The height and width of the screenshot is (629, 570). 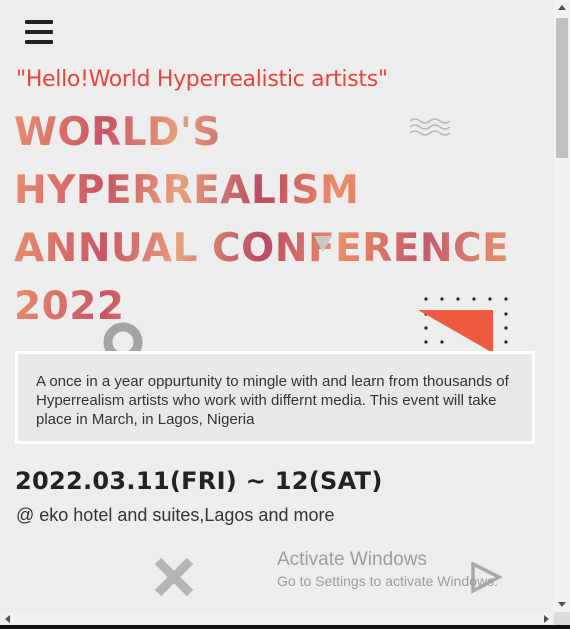 What do you see at coordinates (274, 191) in the screenshot?
I see `hero-title-line: HYPERREALISM` at bounding box center [274, 191].